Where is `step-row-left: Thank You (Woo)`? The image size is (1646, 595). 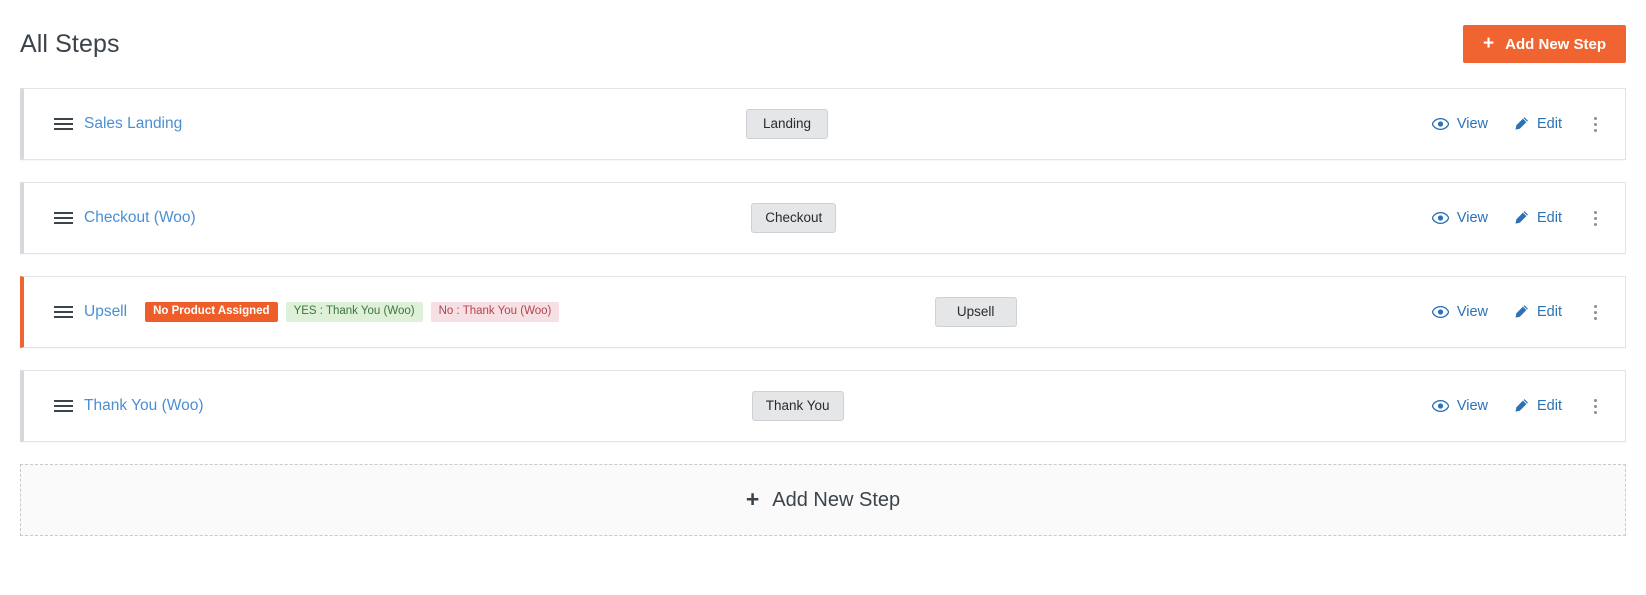 step-row-left: Thank You (Woo) is located at coordinates (113, 406).